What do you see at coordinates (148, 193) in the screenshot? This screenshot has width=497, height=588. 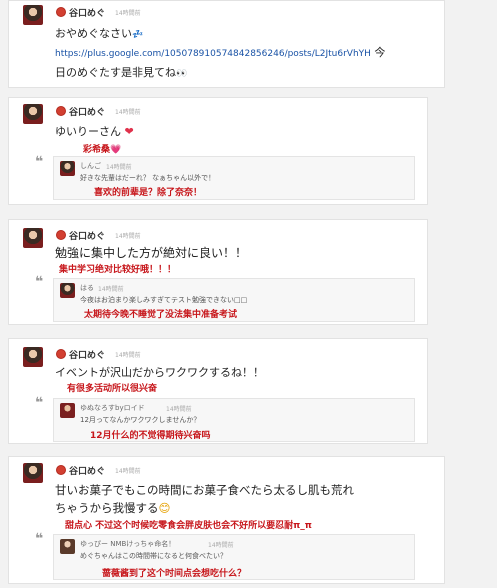 I see `reply-translation: 喜欢的前辈是？除了奈奈！` at bounding box center [148, 193].